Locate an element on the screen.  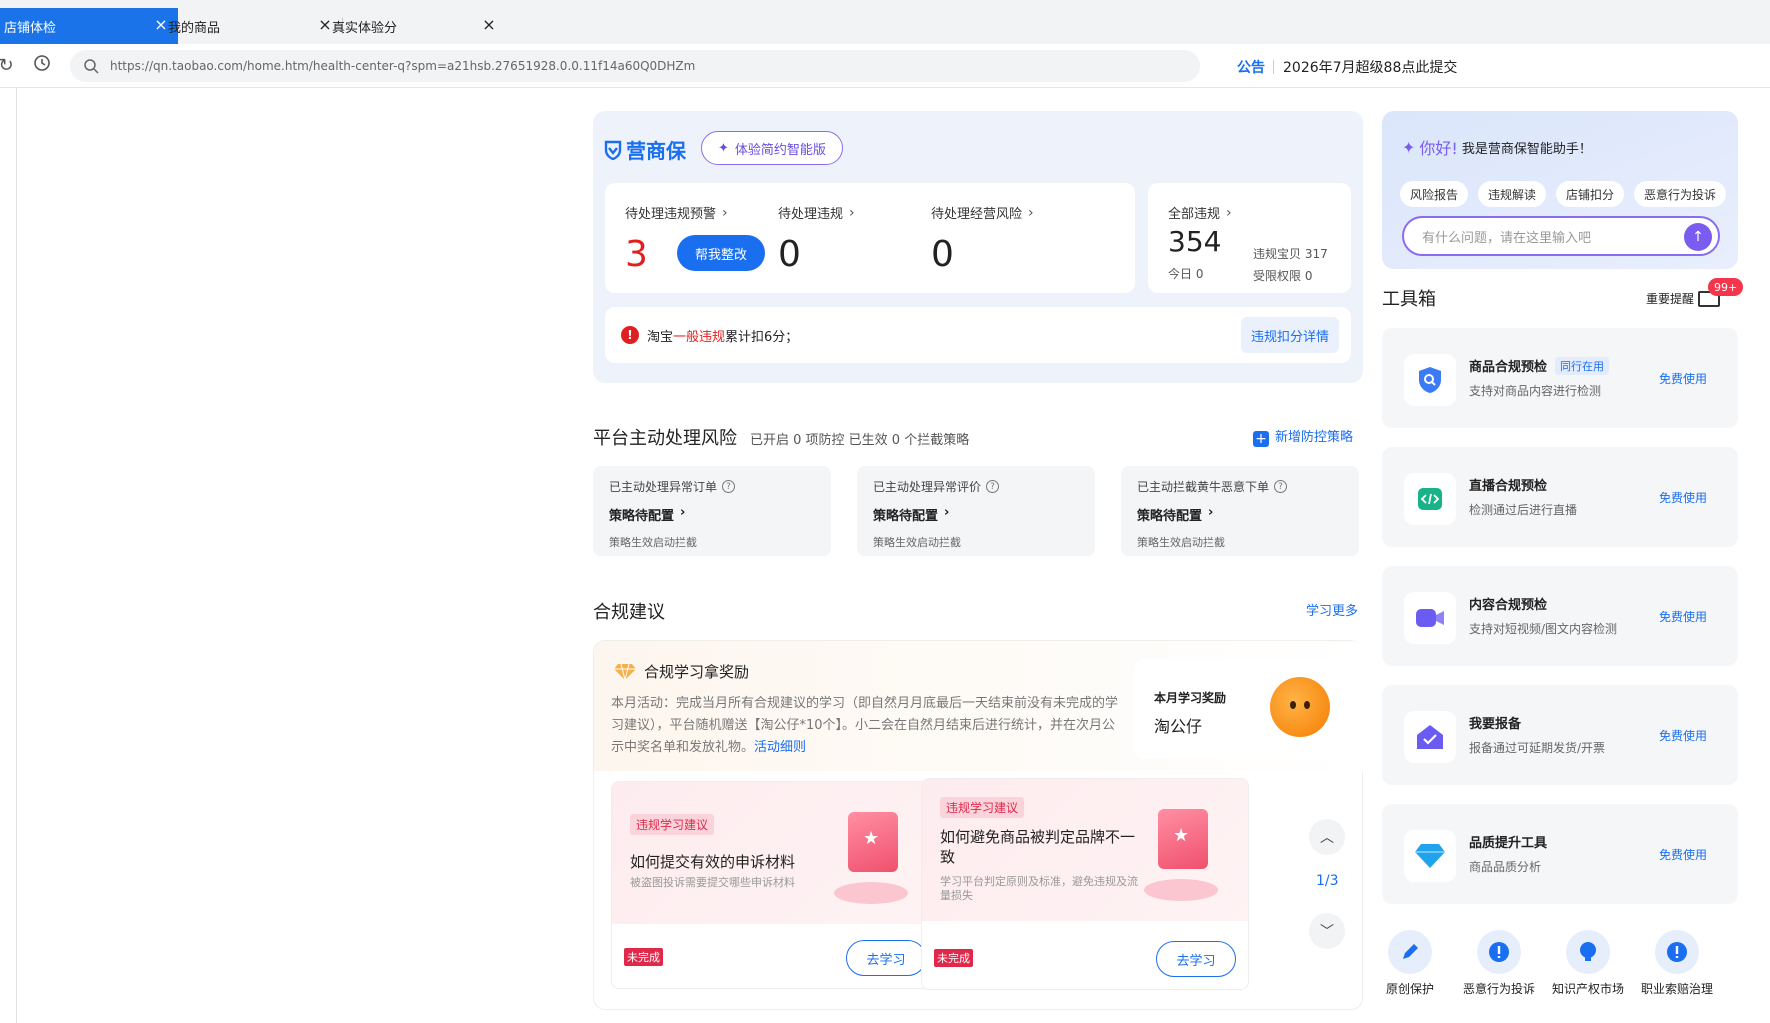
activity-rules-link: 活动细则 is located at coordinates (780, 747).